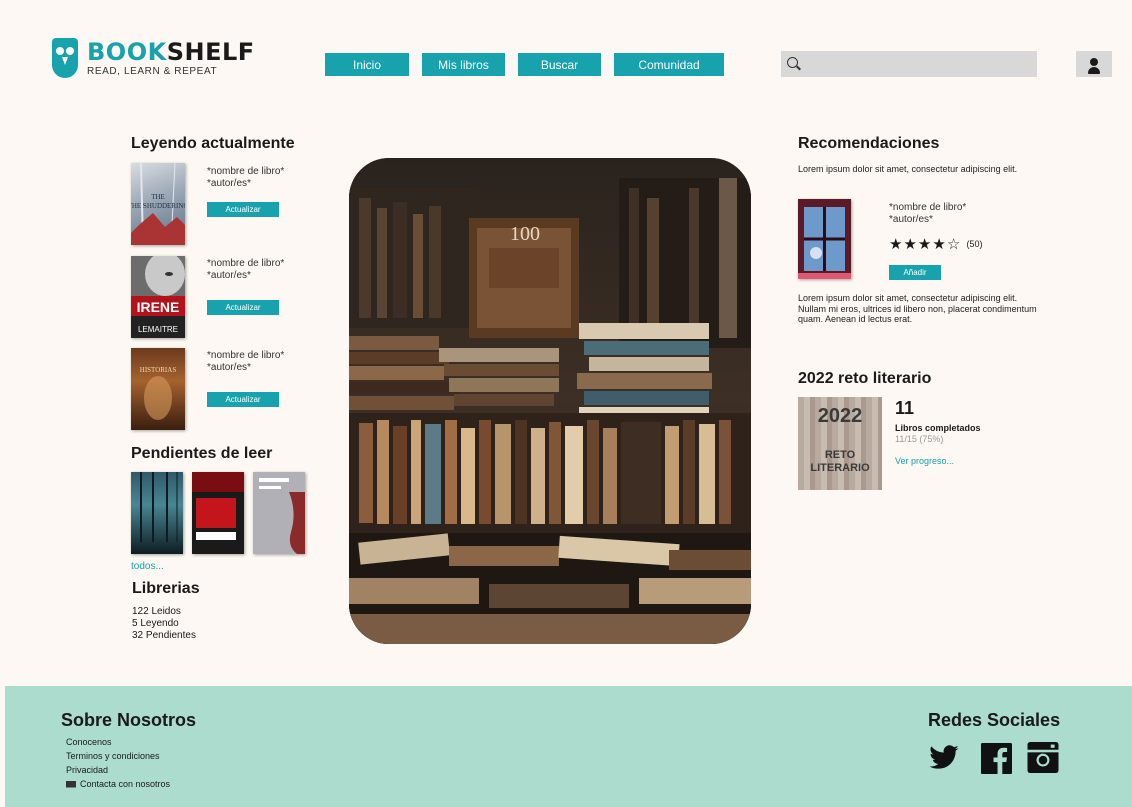 The width and height of the screenshot is (1132, 807). Describe the element at coordinates (840, 443) in the screenshot. I see `challenge-cover: 2022 RETO LITERARIO` at that location.